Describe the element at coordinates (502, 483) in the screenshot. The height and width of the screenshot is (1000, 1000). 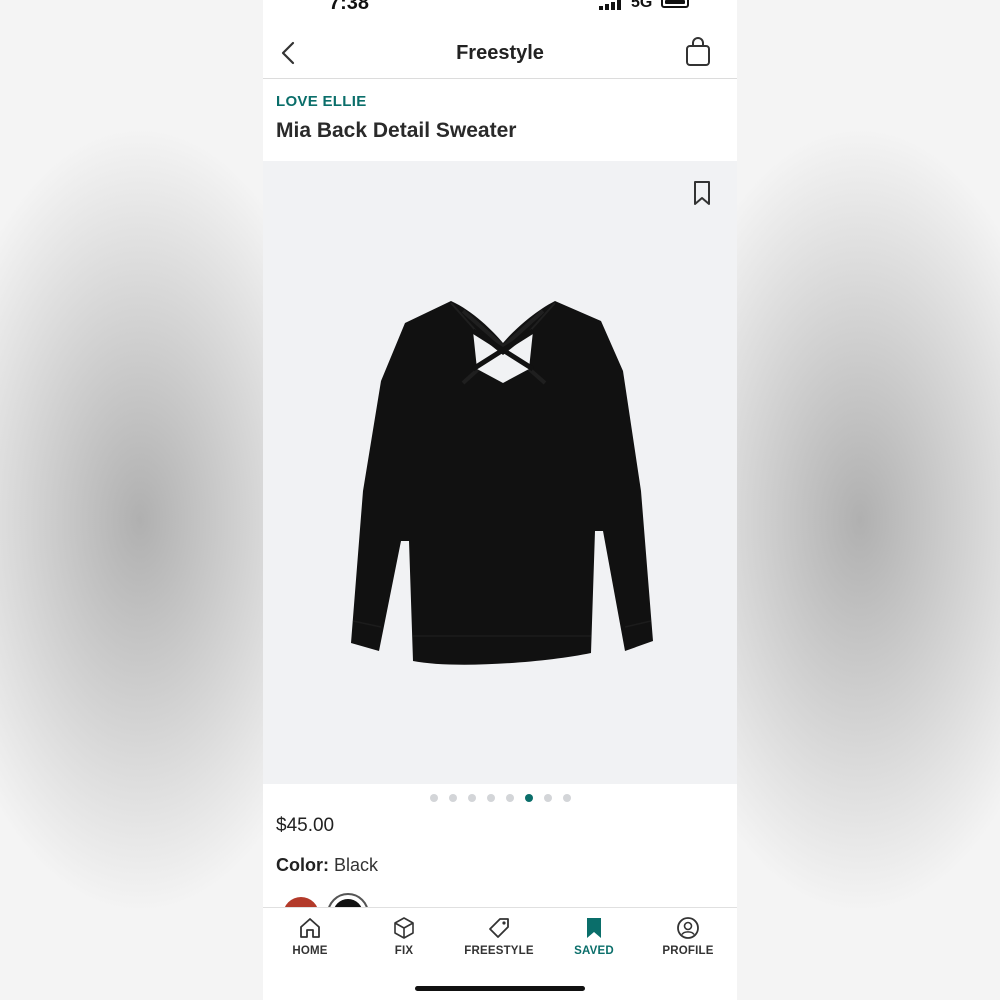
I see `product-image-sweater` at that location.